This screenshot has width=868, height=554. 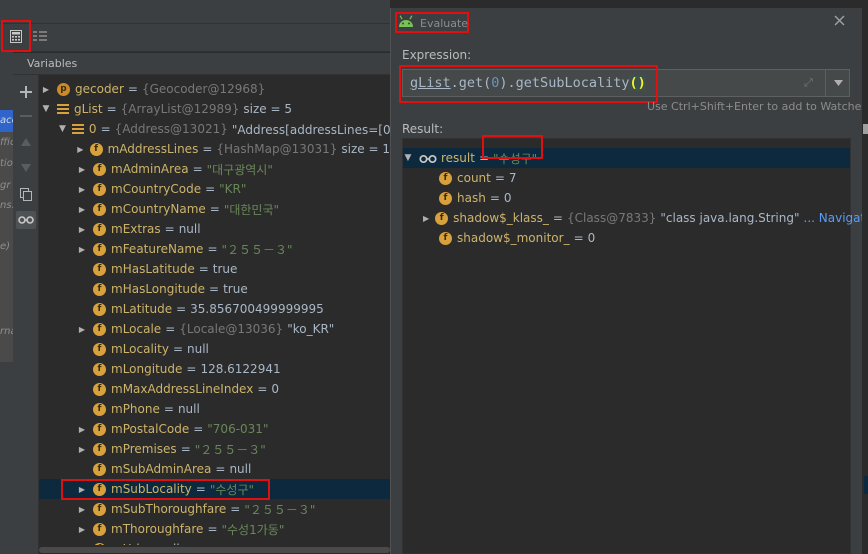 I want to click on expression-history-dropdown, so click(x=837, y=83).